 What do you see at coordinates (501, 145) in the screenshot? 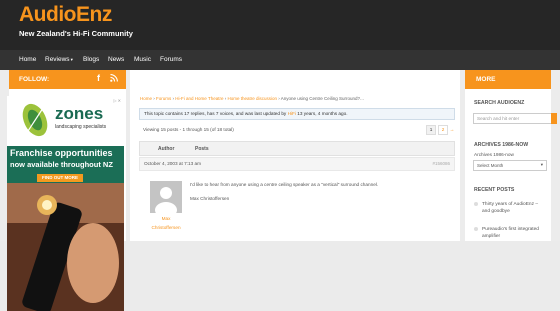
I see `archives-widget-title: ARCHIVES 1986-NOW` at bounding box center [501, 145].